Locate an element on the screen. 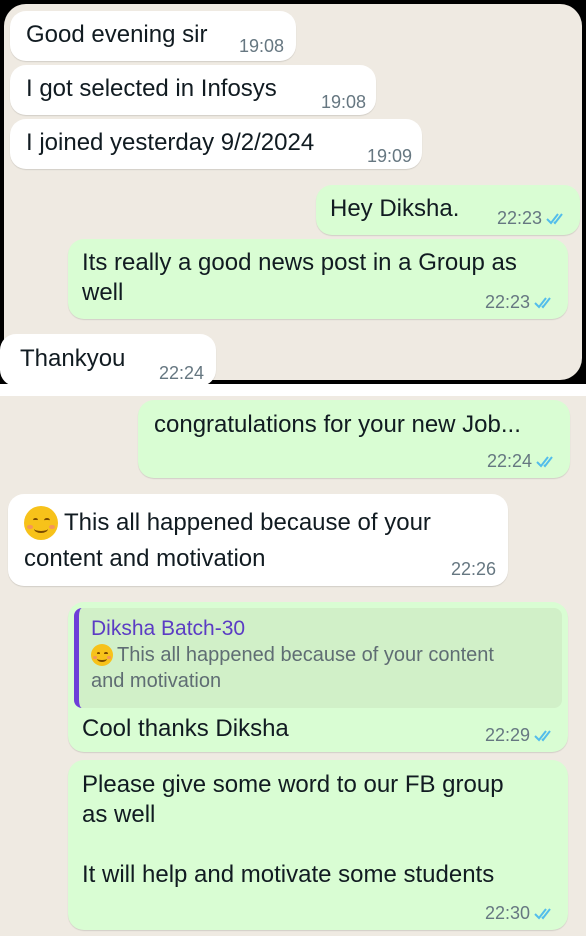  quote-author: Diksha Batch-30 is located at coordinates (168, 628).